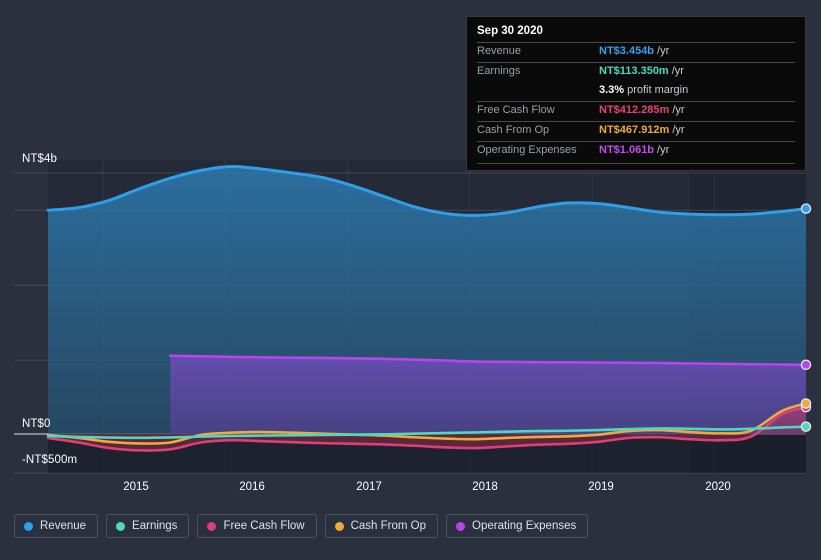 The width and height of the screenshot is (821, 560). I want to click on legend-dot-cash-from-op-icon, so click(339, 526).